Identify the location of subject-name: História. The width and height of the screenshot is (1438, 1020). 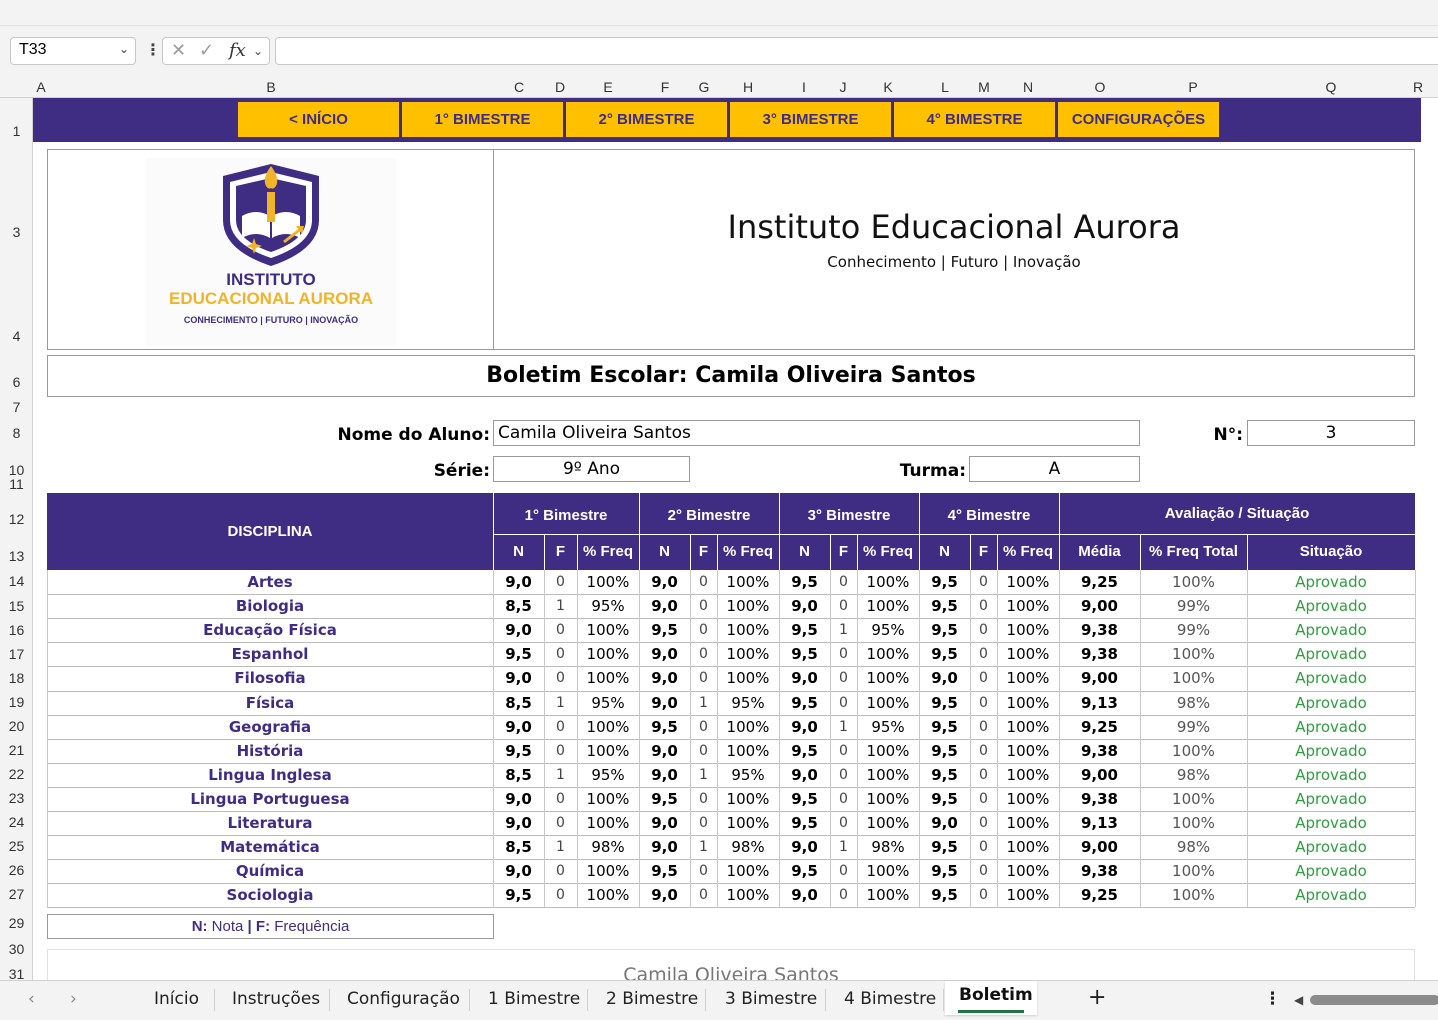
(270, 751).